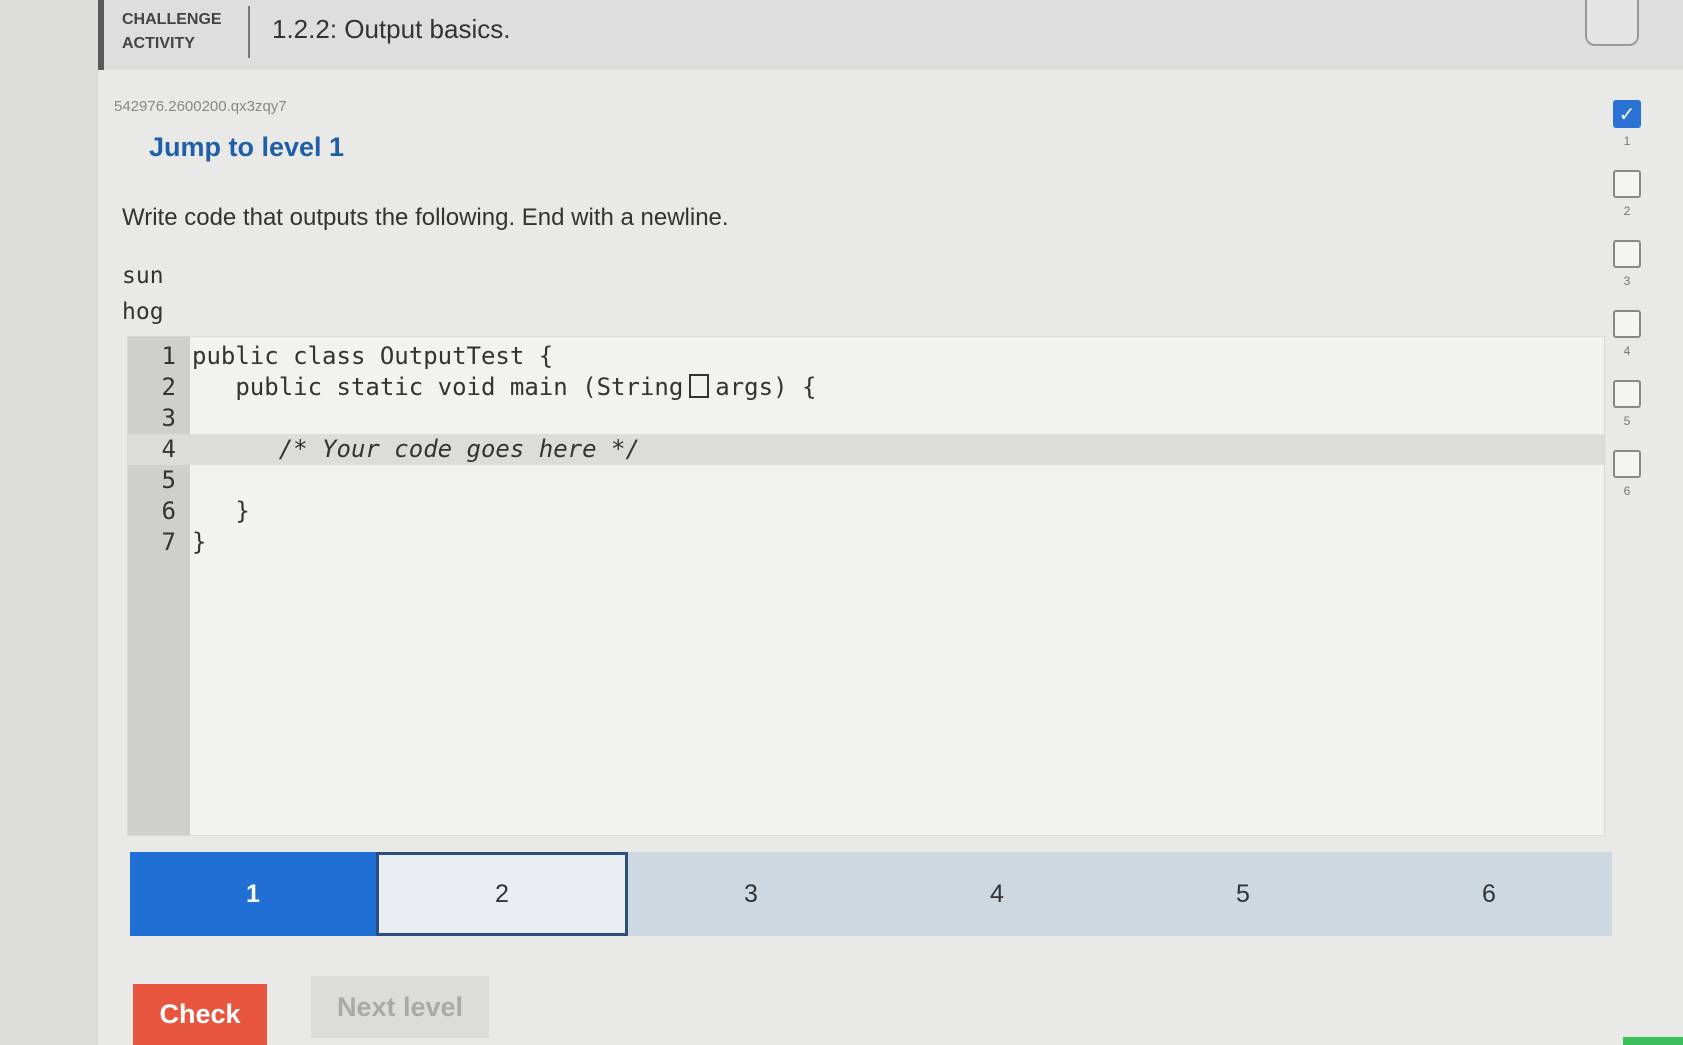 This screenshot has height=1045, width=1683. What do you see at coordinates (168, 418) in the screenshot?
I see `line-number: 3` at bounding box center [168, 418].